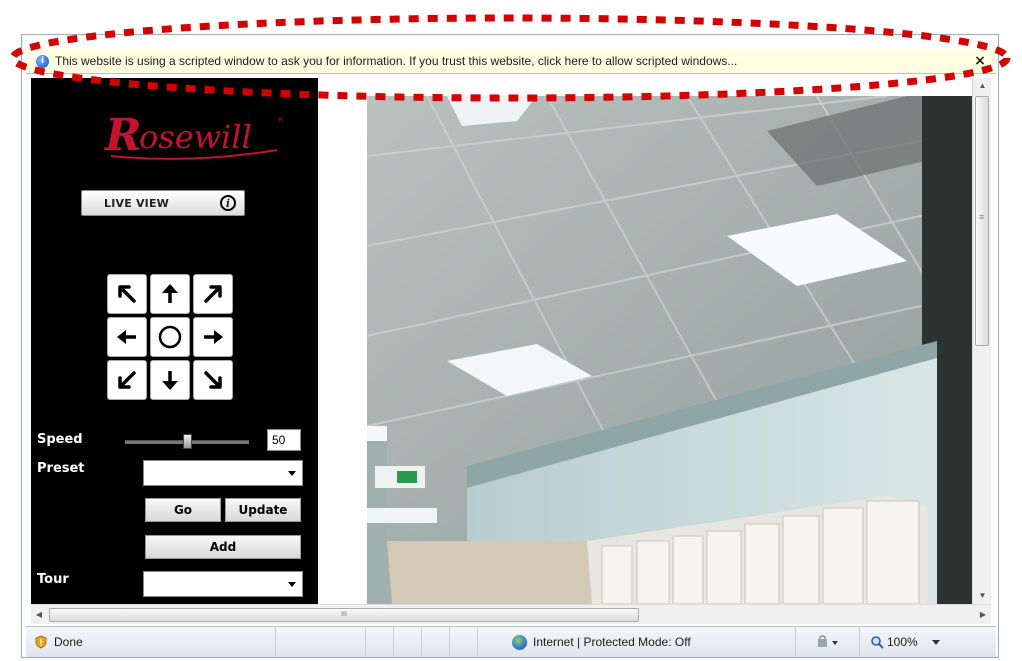 The height and width of the screenshot is (661, 1022). What do you see at coordinates (61, 468) in the screenshot?
I see `preset-label: Preset` at bounding box center [61, 468].